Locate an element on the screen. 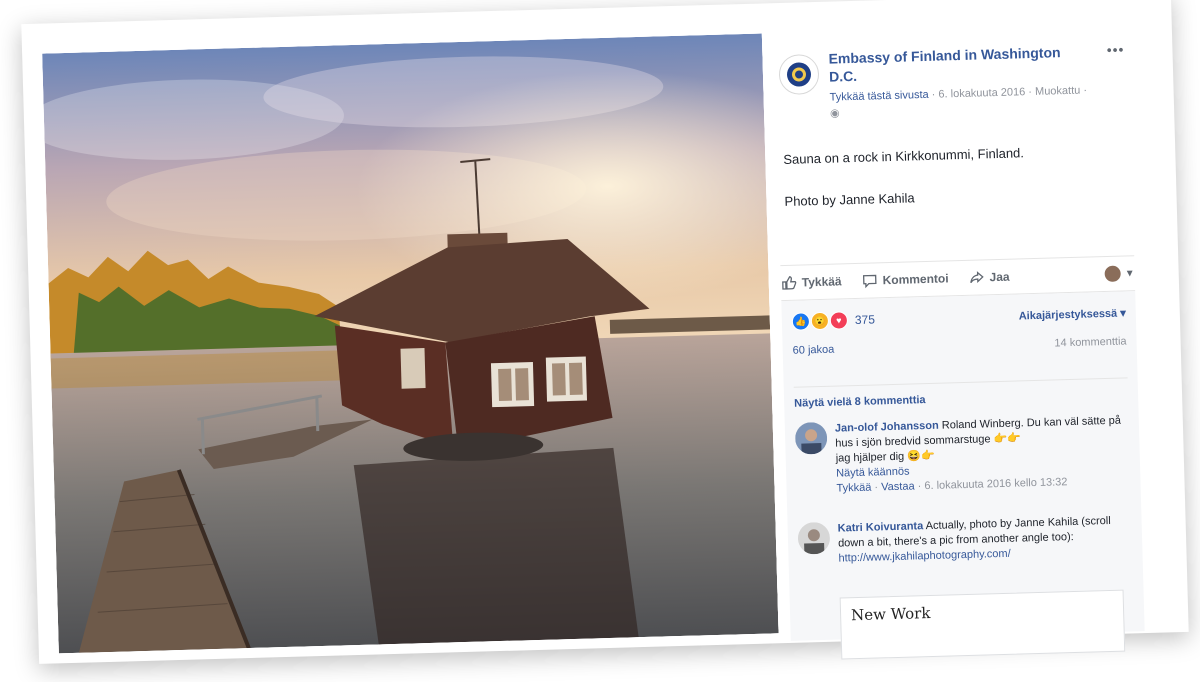  link-preview-card: New Work is located at coordinates (982, 624).